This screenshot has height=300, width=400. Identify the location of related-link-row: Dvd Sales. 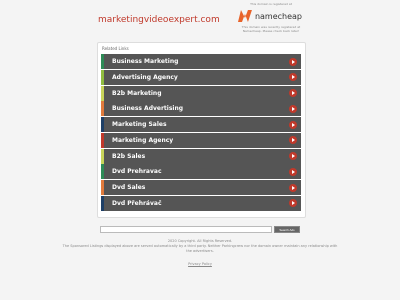
(201, 187).